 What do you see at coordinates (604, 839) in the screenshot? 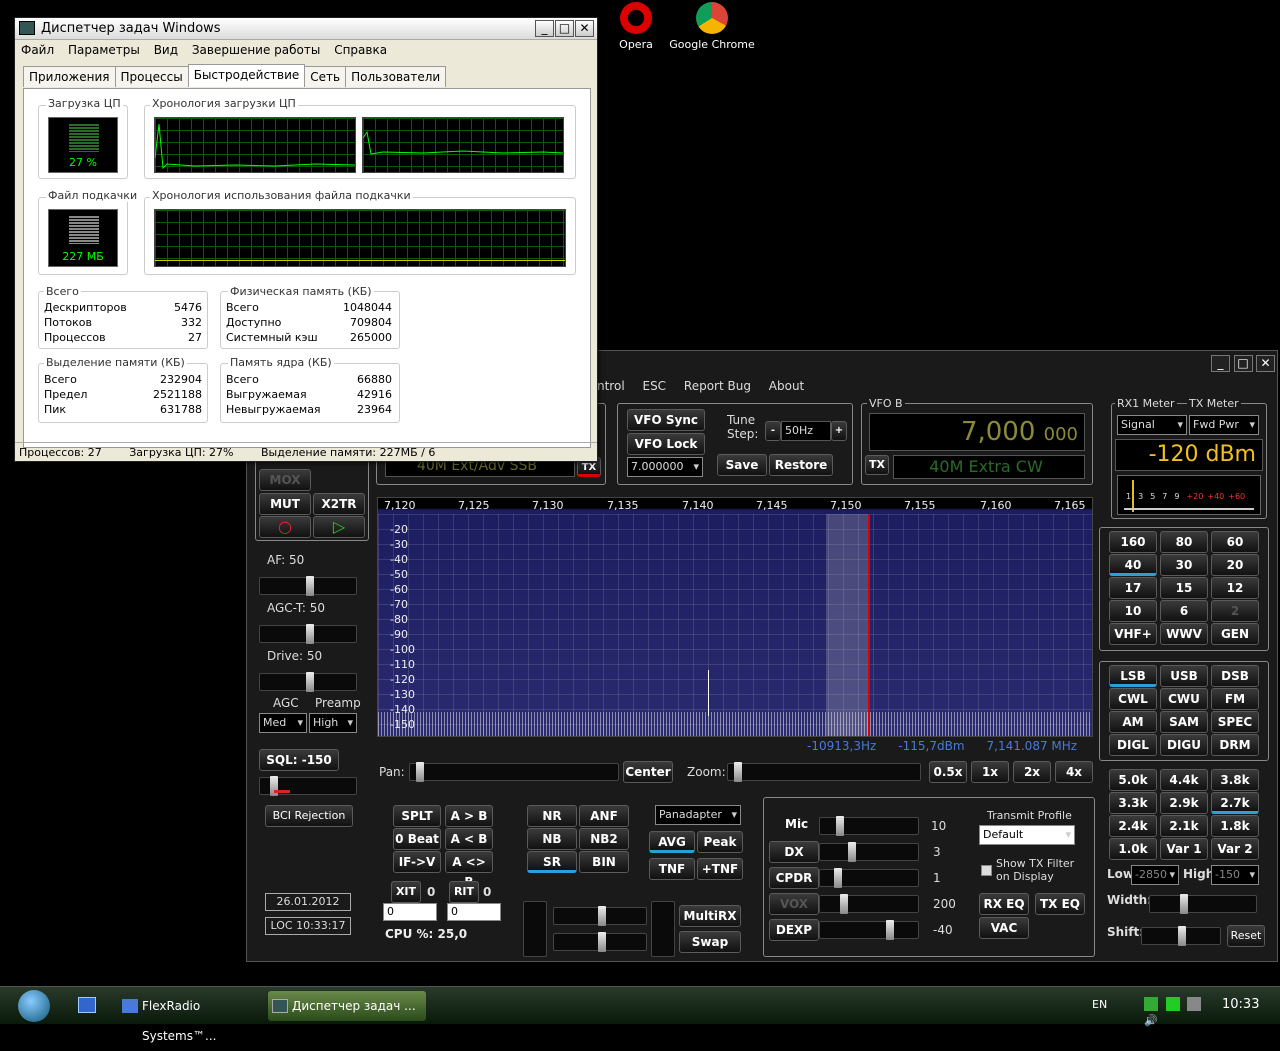
I see `nb2-button: NB2` at bounding box center [604, 839].